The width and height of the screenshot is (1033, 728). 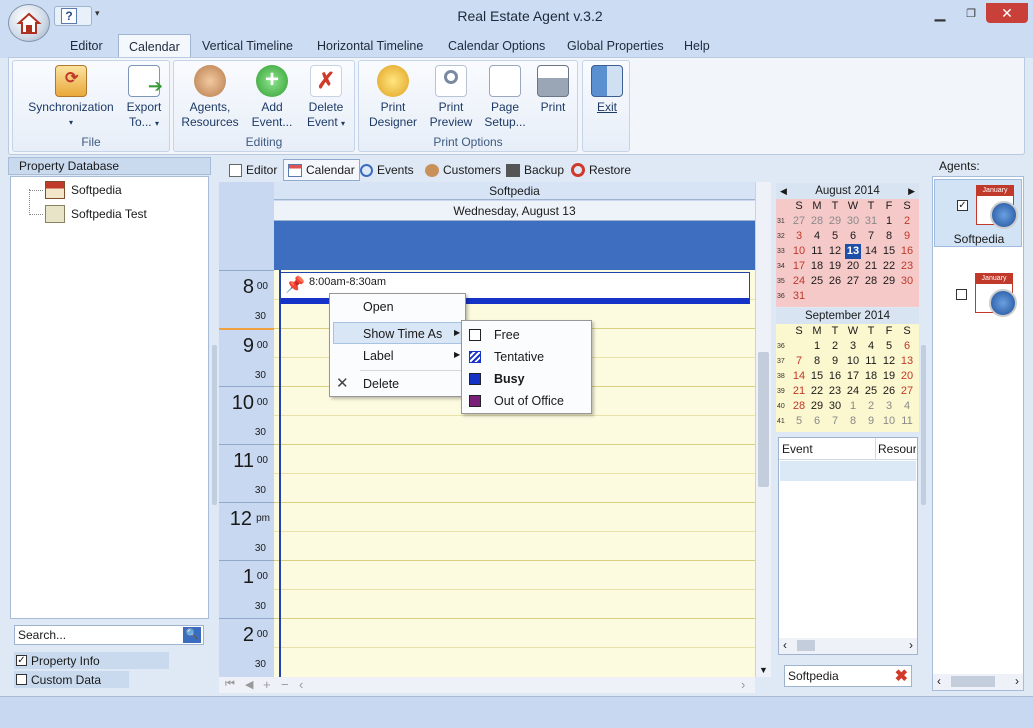 I want to click on tab-editor: Editor, so click(x=86, y=46).